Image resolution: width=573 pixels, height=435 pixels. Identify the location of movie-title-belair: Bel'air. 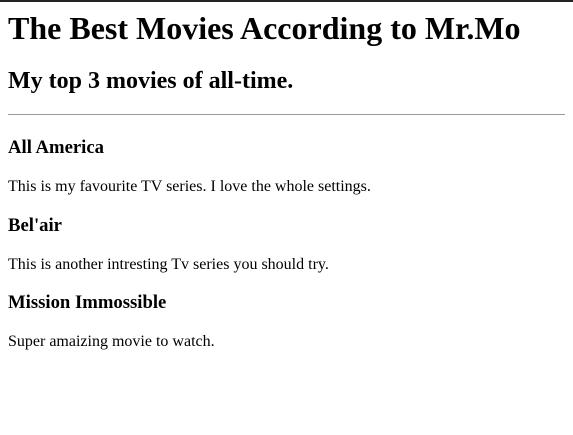
(35, 225).